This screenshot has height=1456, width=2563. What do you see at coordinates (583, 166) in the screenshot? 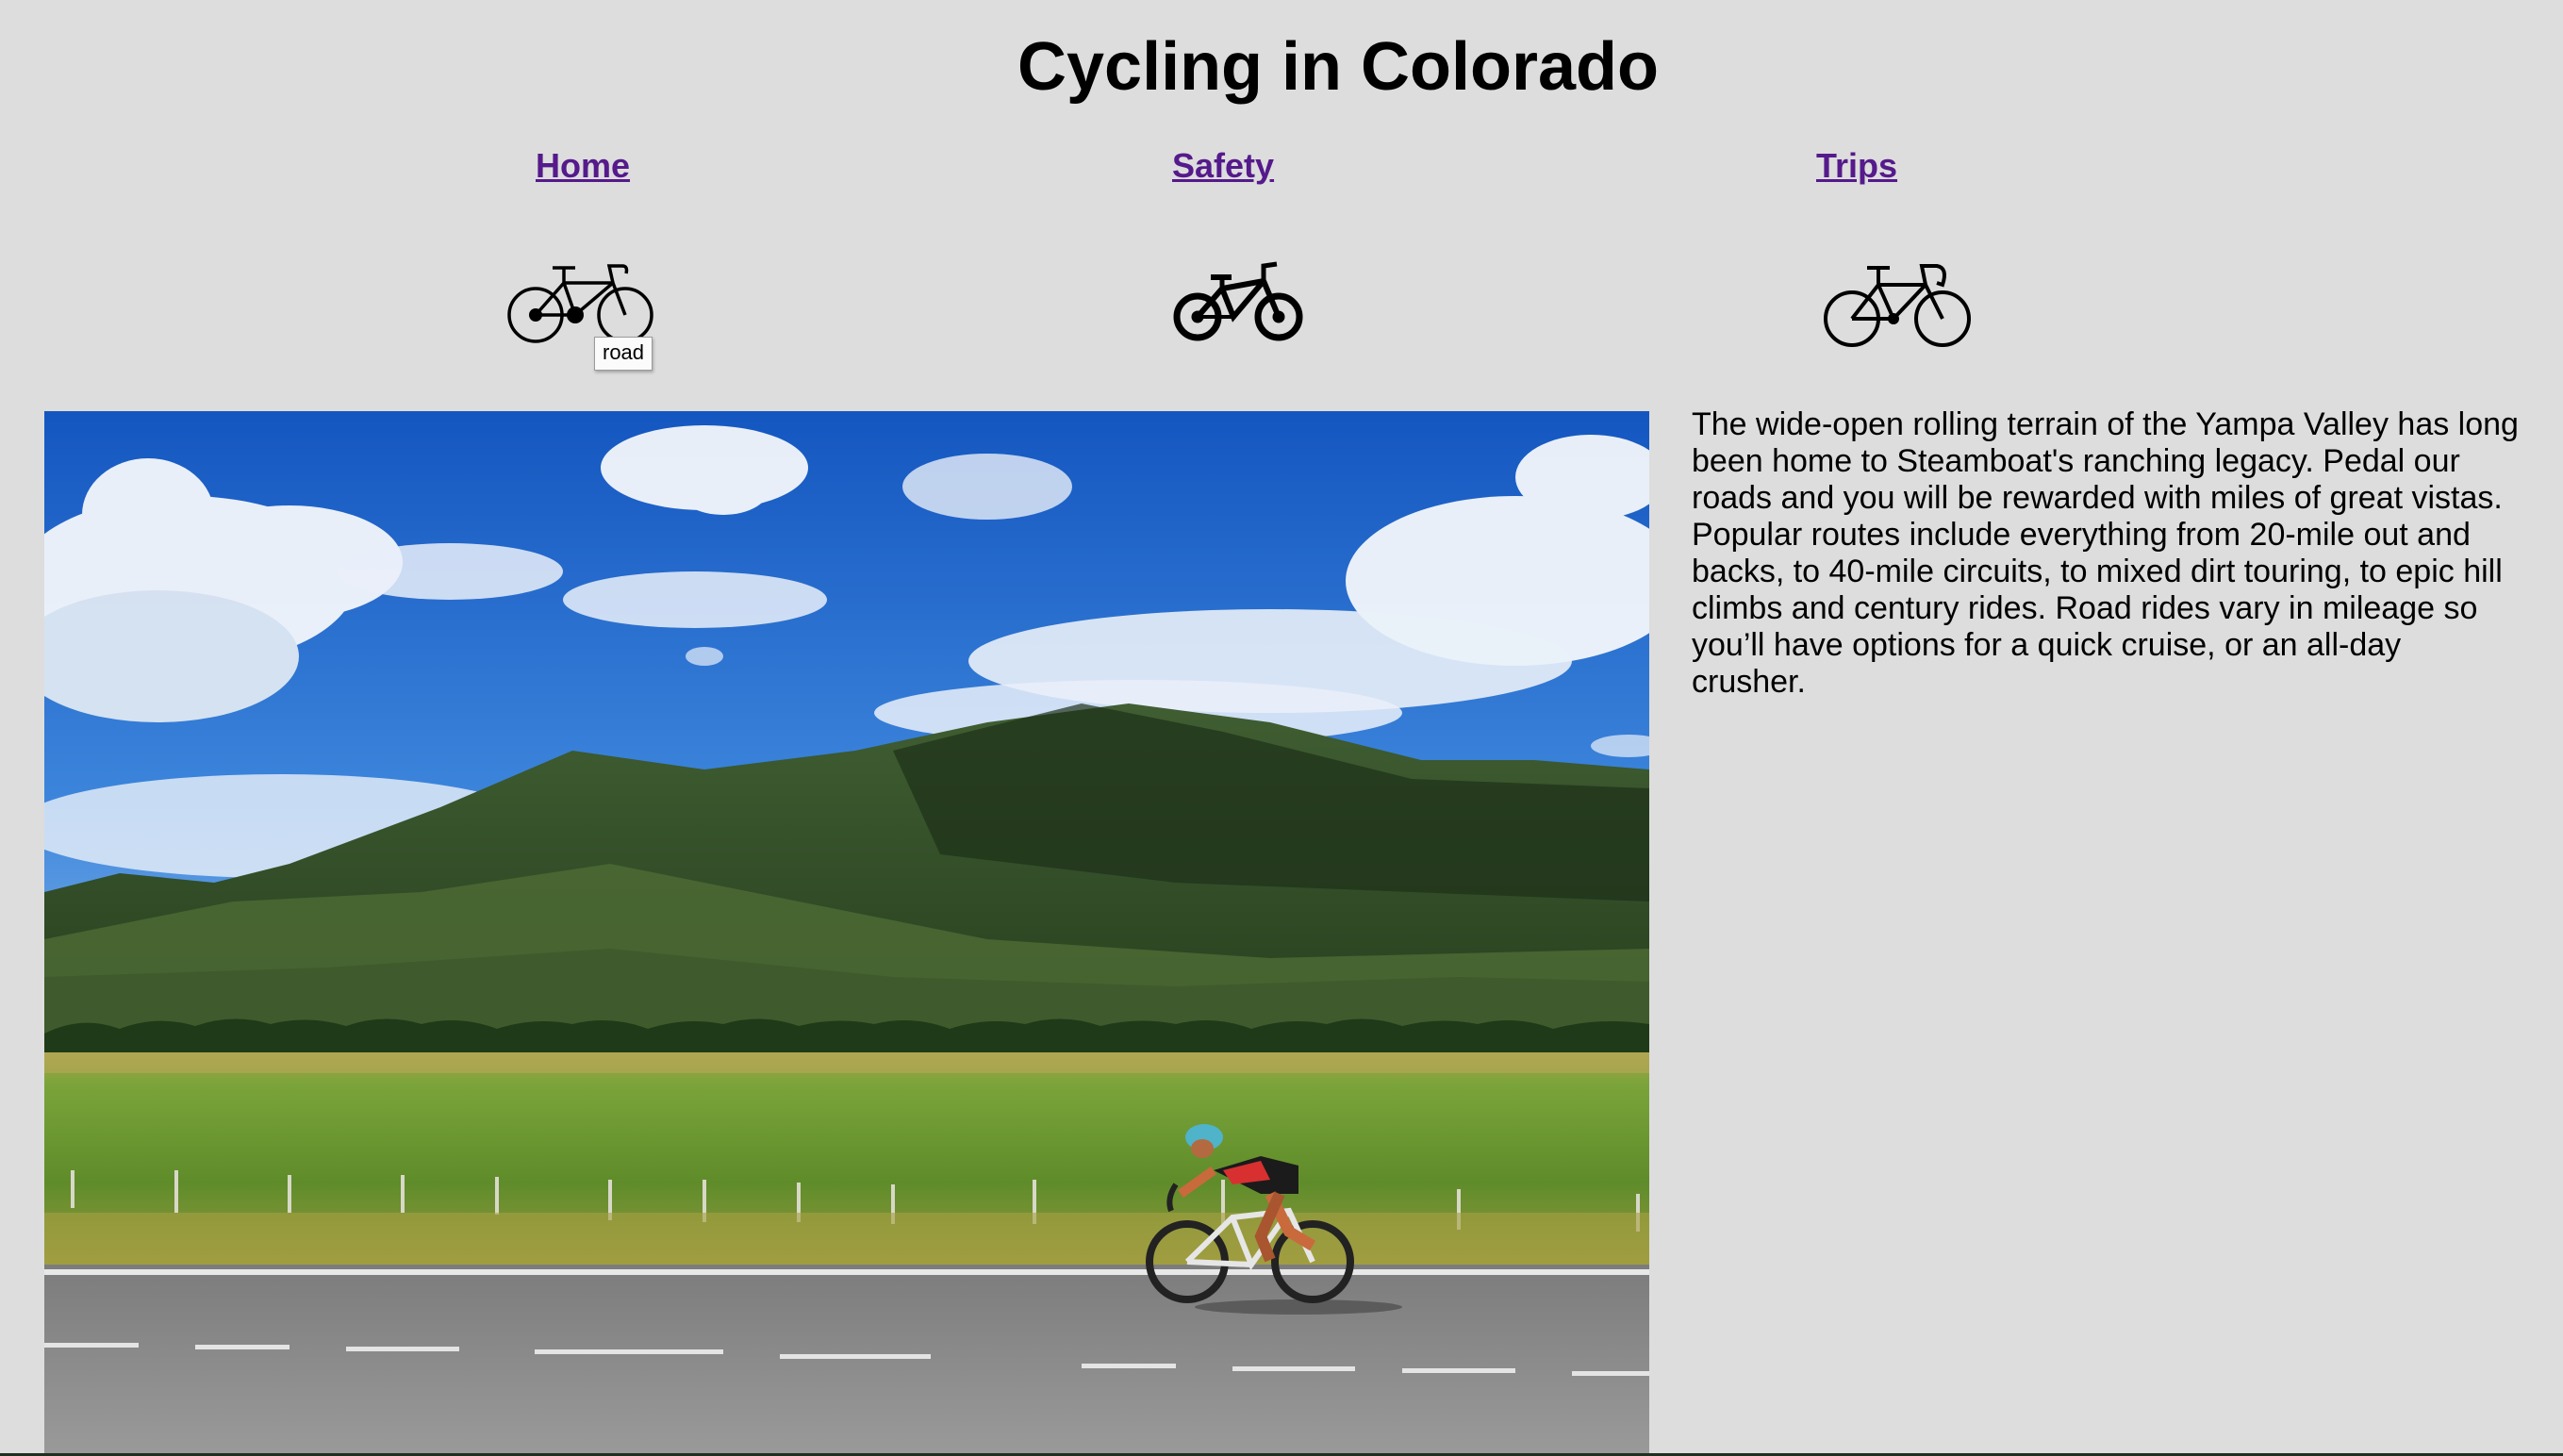
I see `nav-link-home: Home` at bounding box center [583, 166].